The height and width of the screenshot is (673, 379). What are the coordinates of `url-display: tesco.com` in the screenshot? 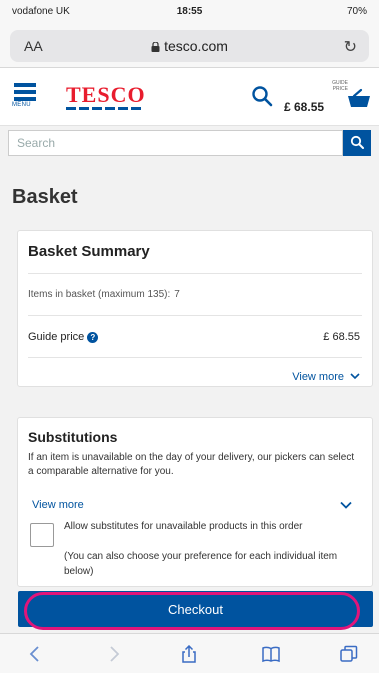 It's located at (189, 46).